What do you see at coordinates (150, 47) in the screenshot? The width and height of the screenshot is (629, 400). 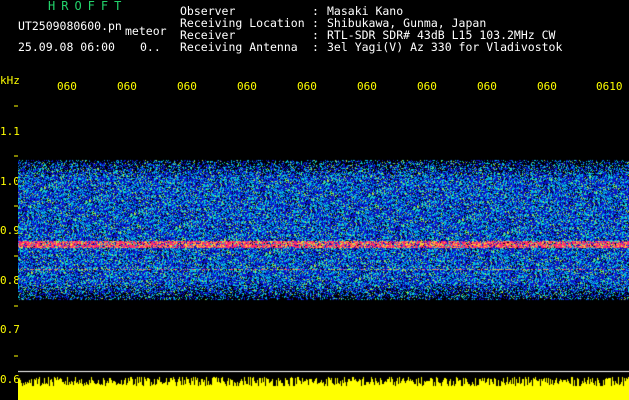 I see `extra-label: 0..` at bounding box center [150, 47].